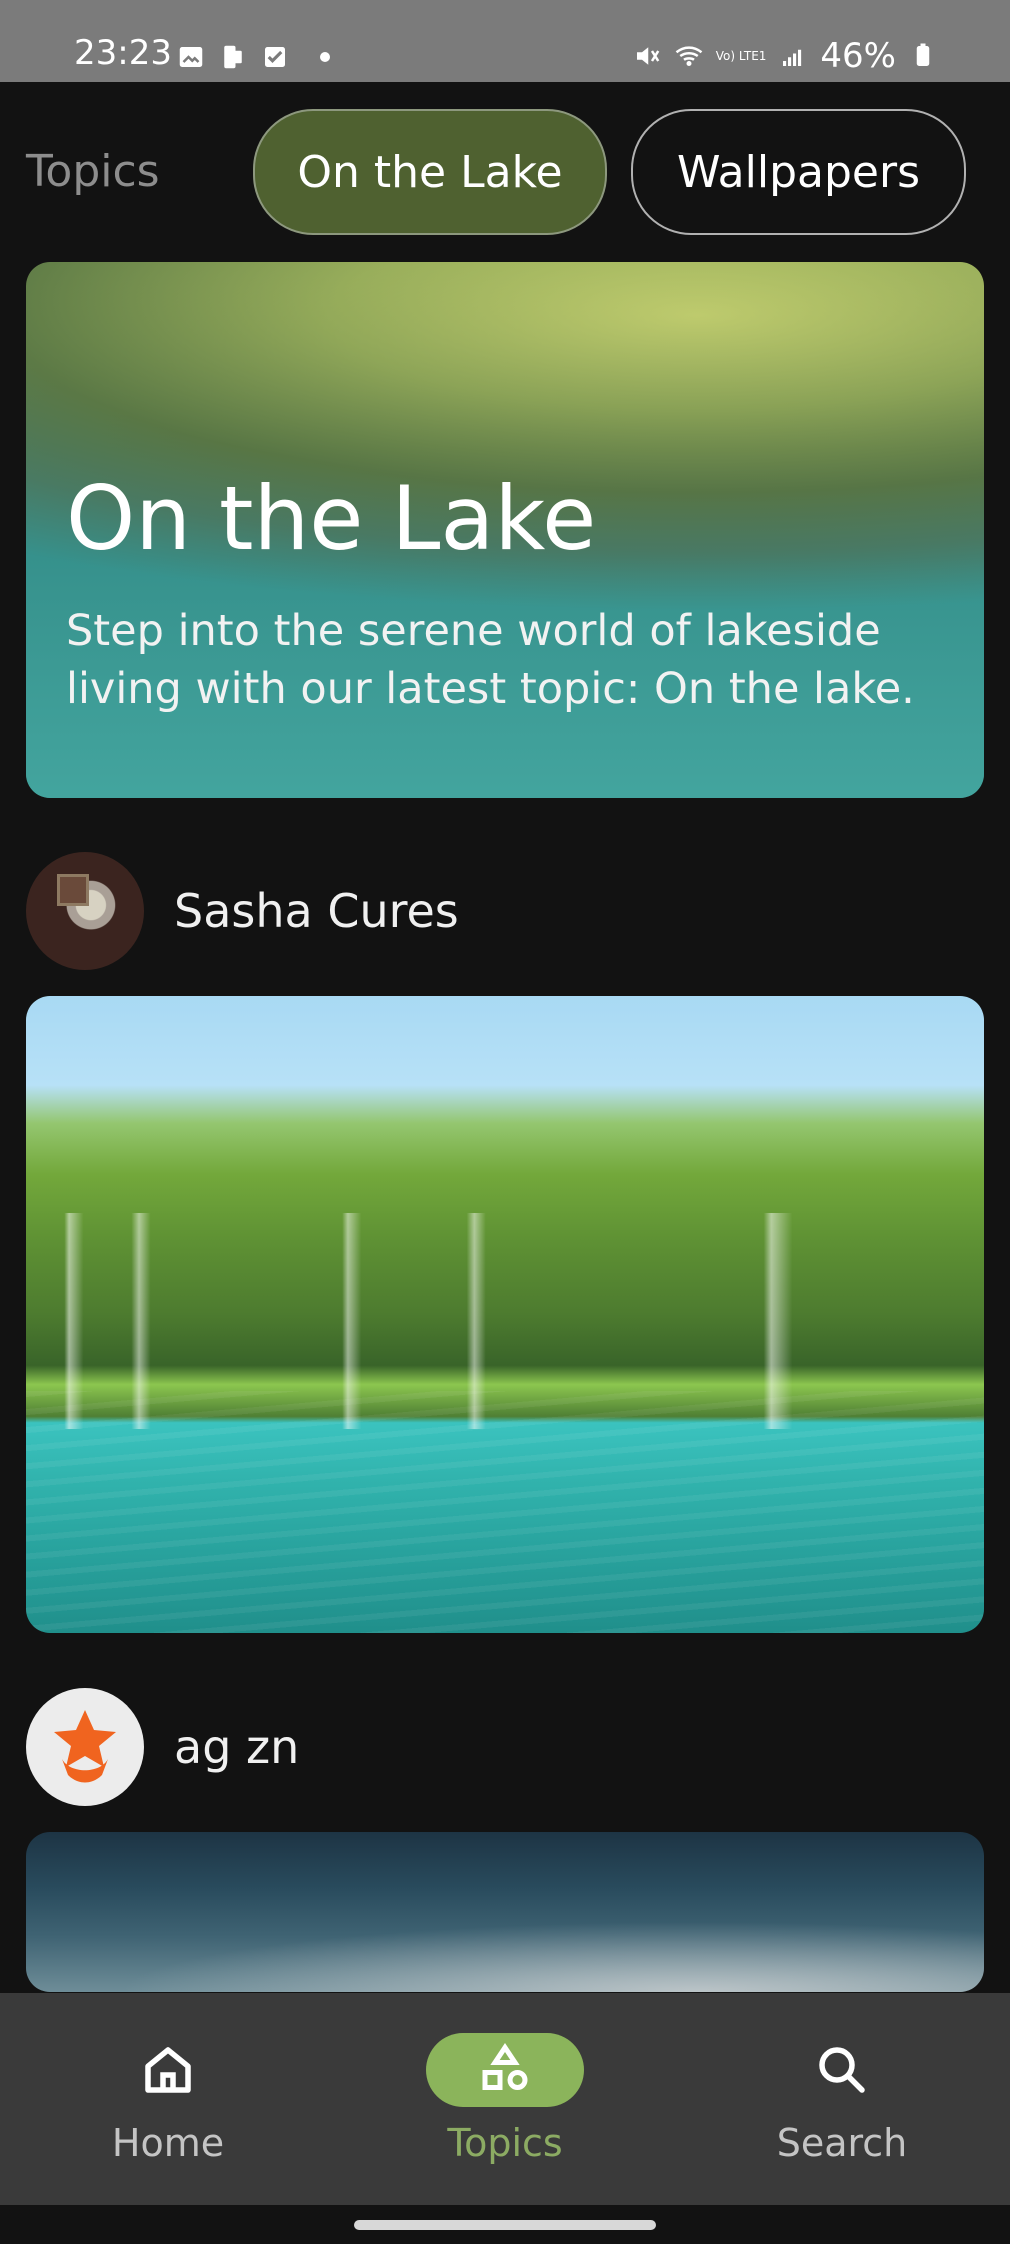 Image resolution: width=1010 pixels, height=2244 pixels. I want to click on battery-percentage: 46%, so click(858, 56).